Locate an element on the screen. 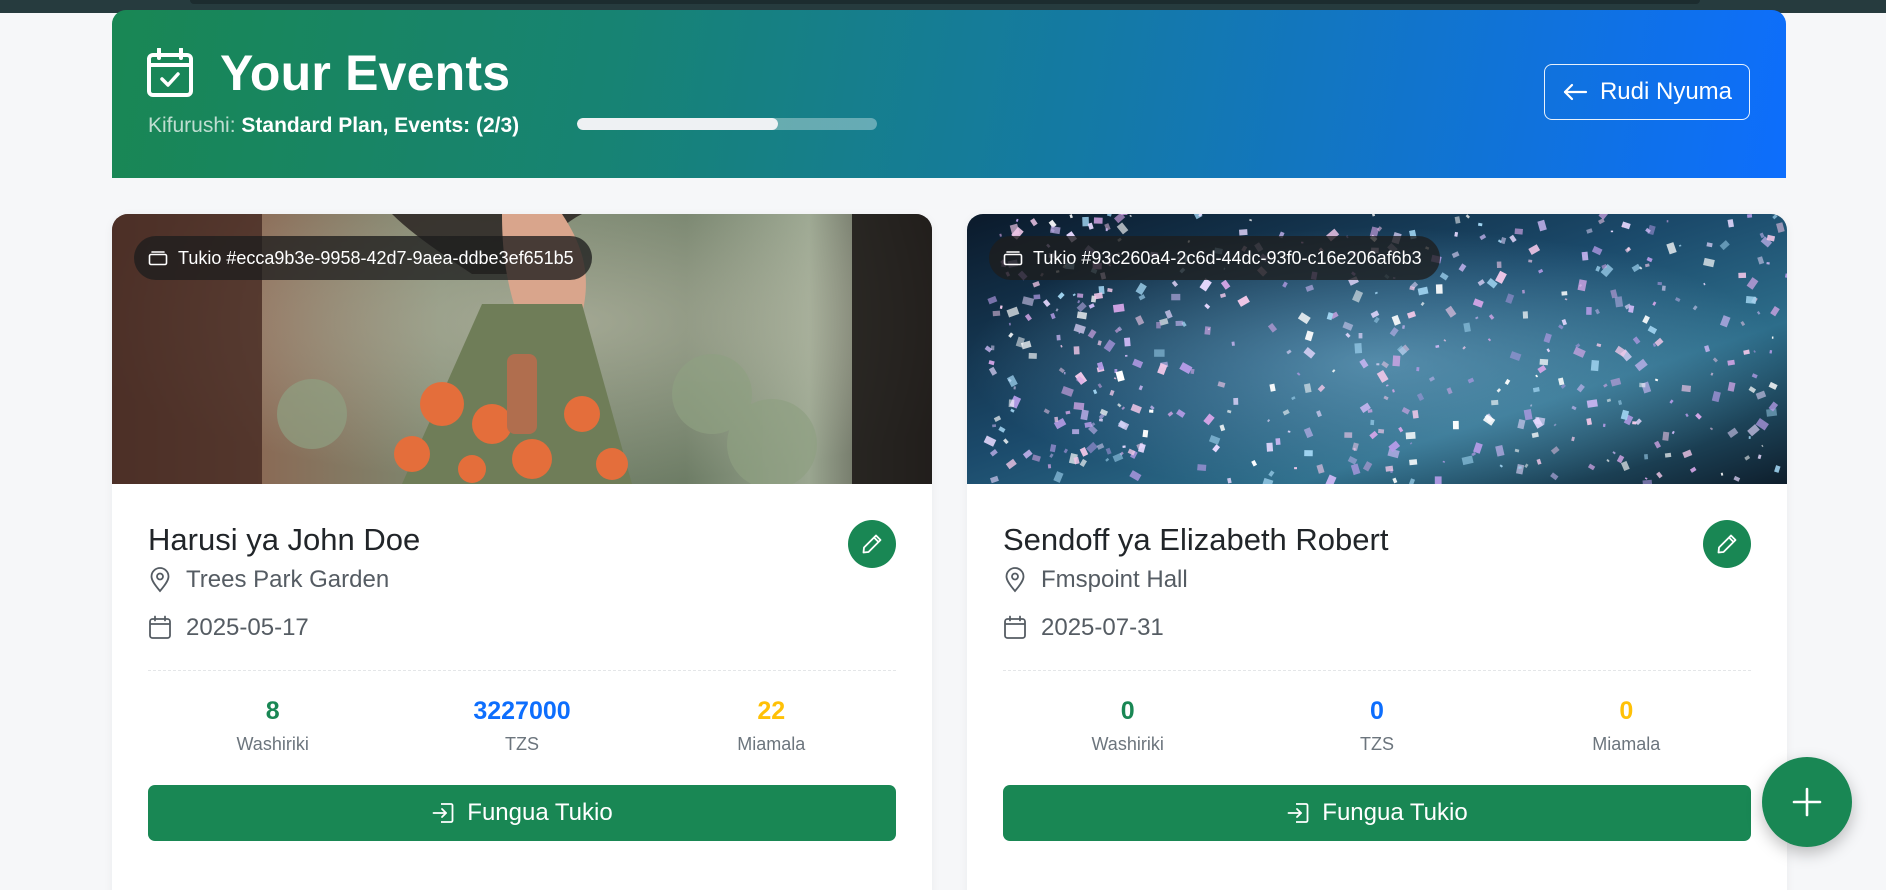 The height and width of the screenshot is (890, 1886). stat-transactions: 0 Miamala is located at coordinates (1626, 726).